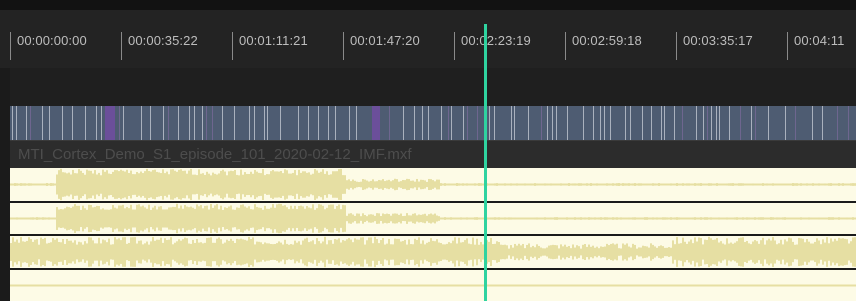 This screenshot has width=856, height=301. I want to click on empty-track-area, so click(428, 87).